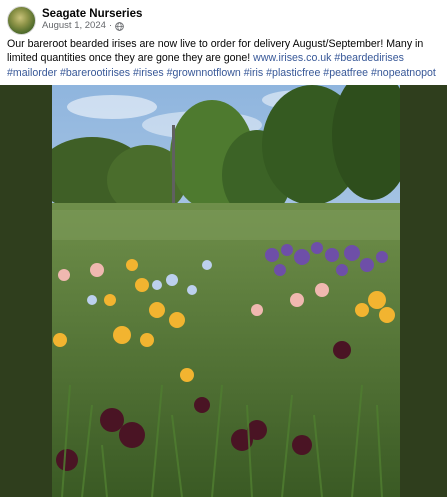 This screenshot has width=447, height=497. Describe the element at coordinates (21, 20) in the screenshot. I see `page-avatar` at that location.